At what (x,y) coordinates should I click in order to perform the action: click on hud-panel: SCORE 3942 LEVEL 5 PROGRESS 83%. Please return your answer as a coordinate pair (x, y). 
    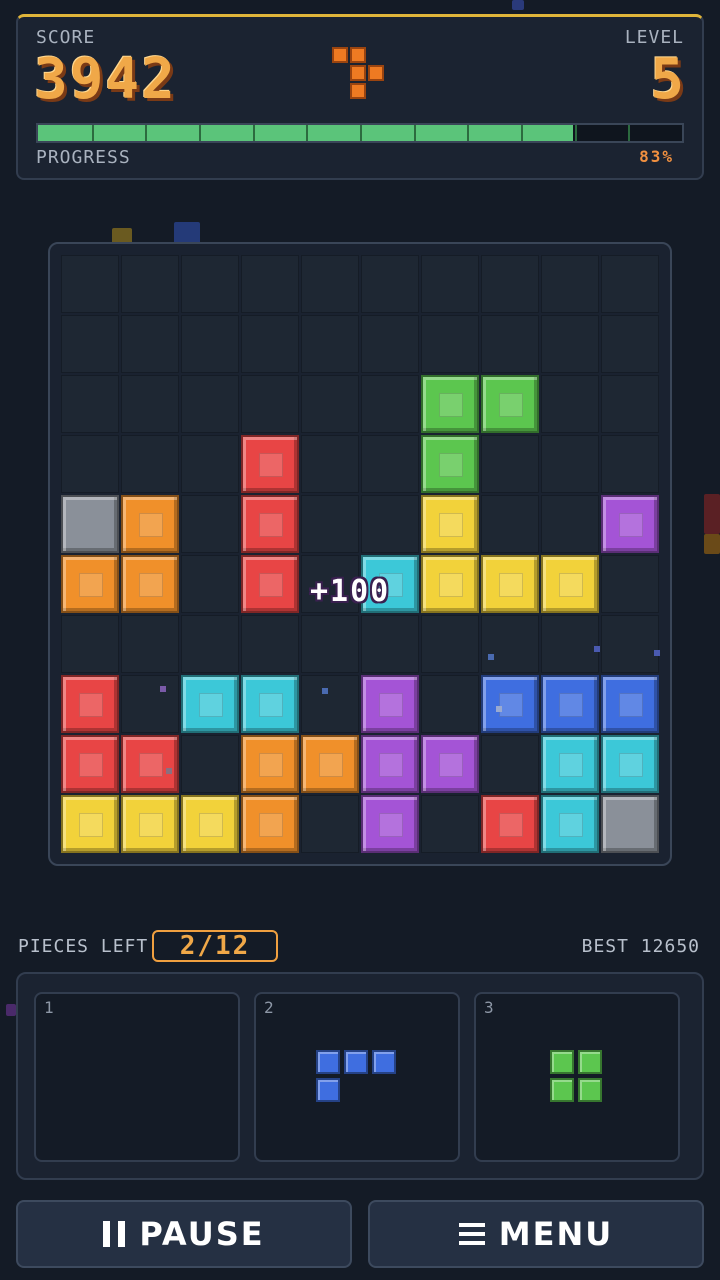
    Looking at the image, I should click on (360, 97).